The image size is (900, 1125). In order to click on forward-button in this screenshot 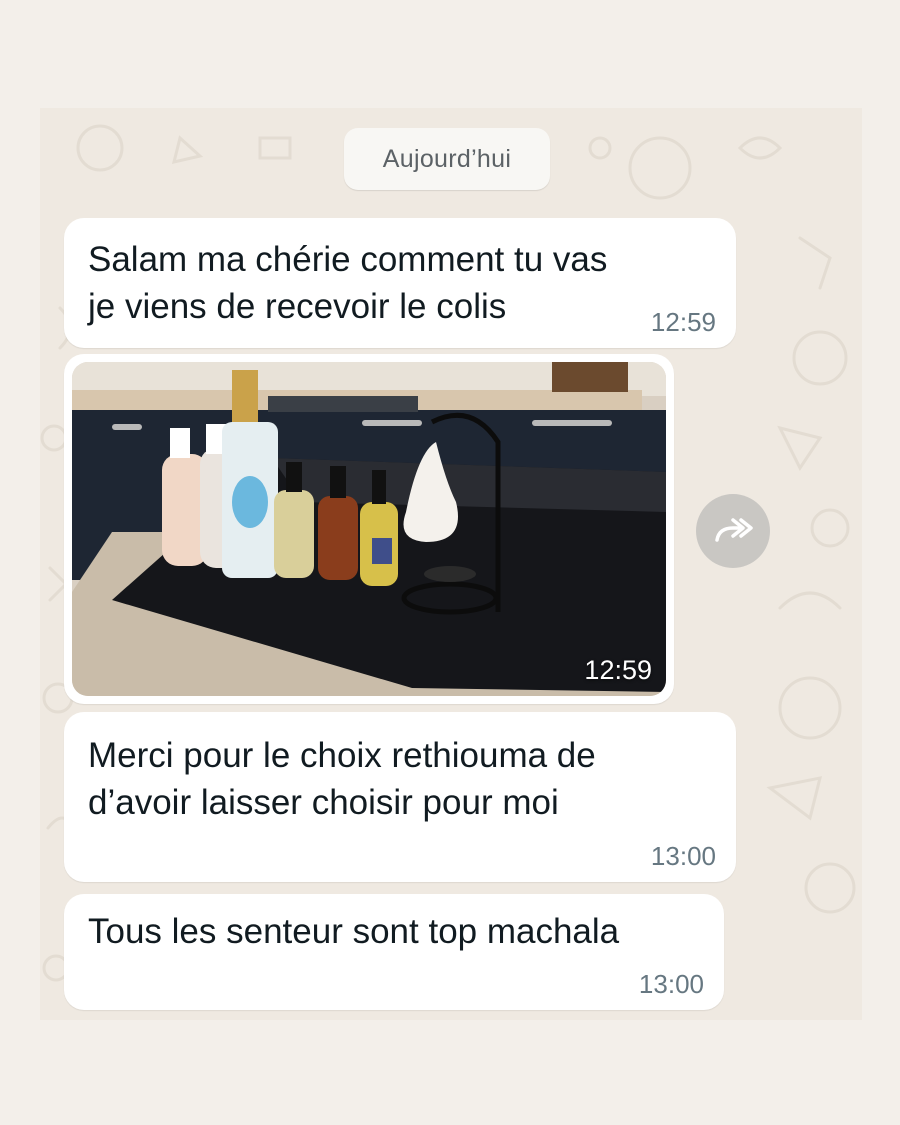, I will do `click(733, 531)`.